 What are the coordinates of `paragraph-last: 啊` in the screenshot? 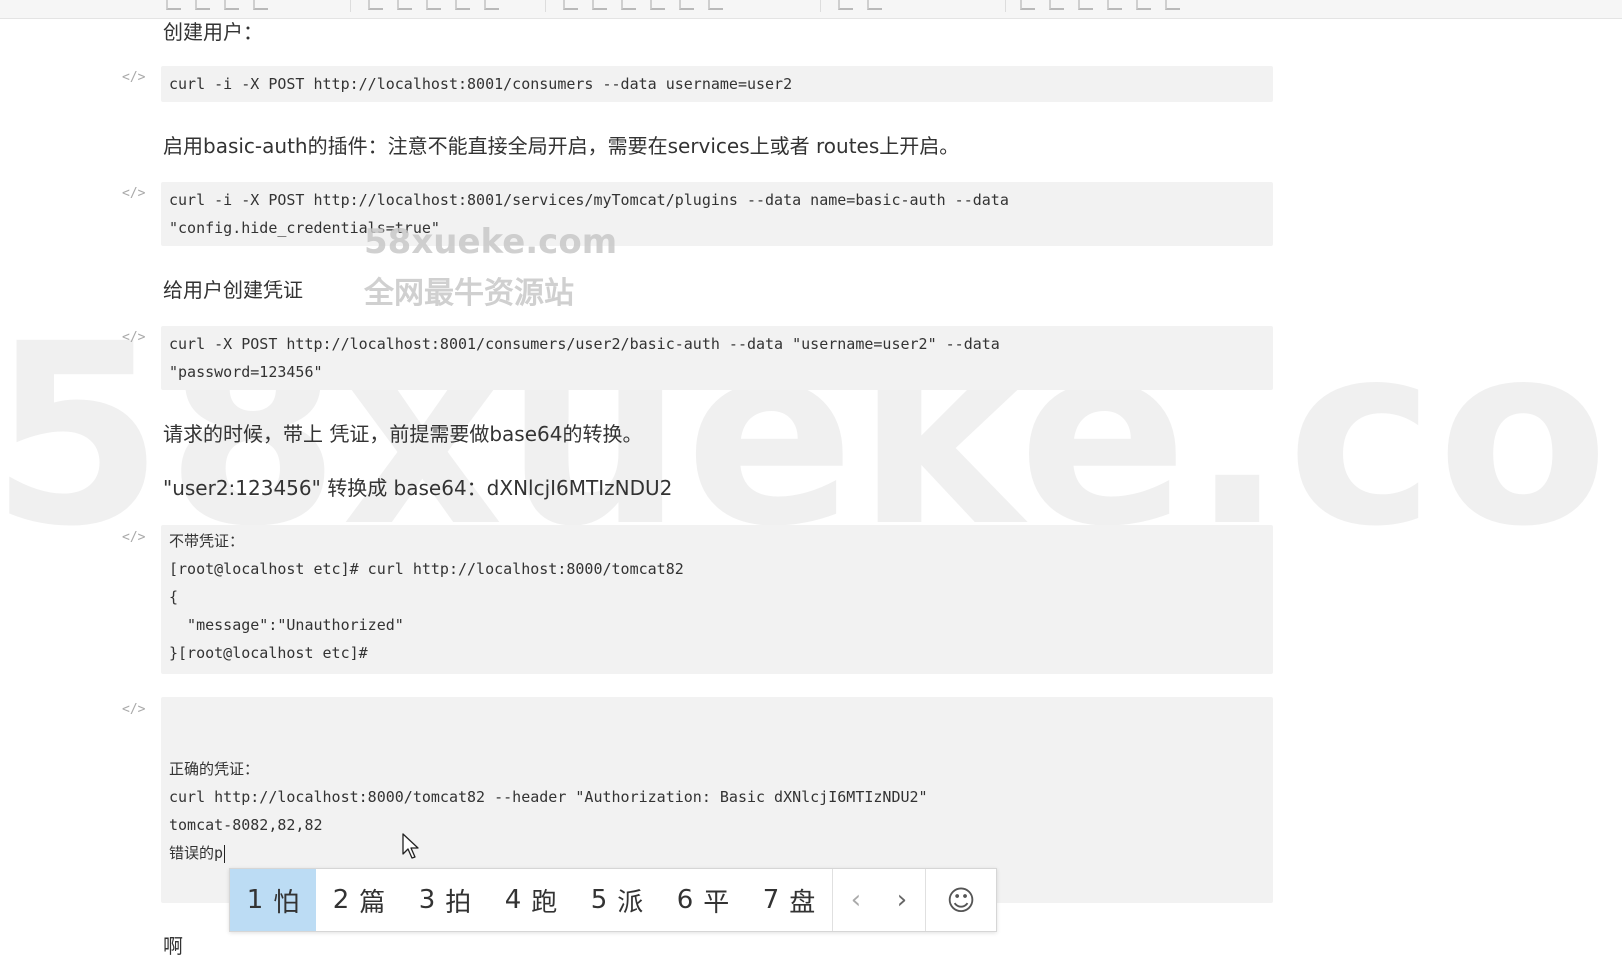 It's located at (173, 944).